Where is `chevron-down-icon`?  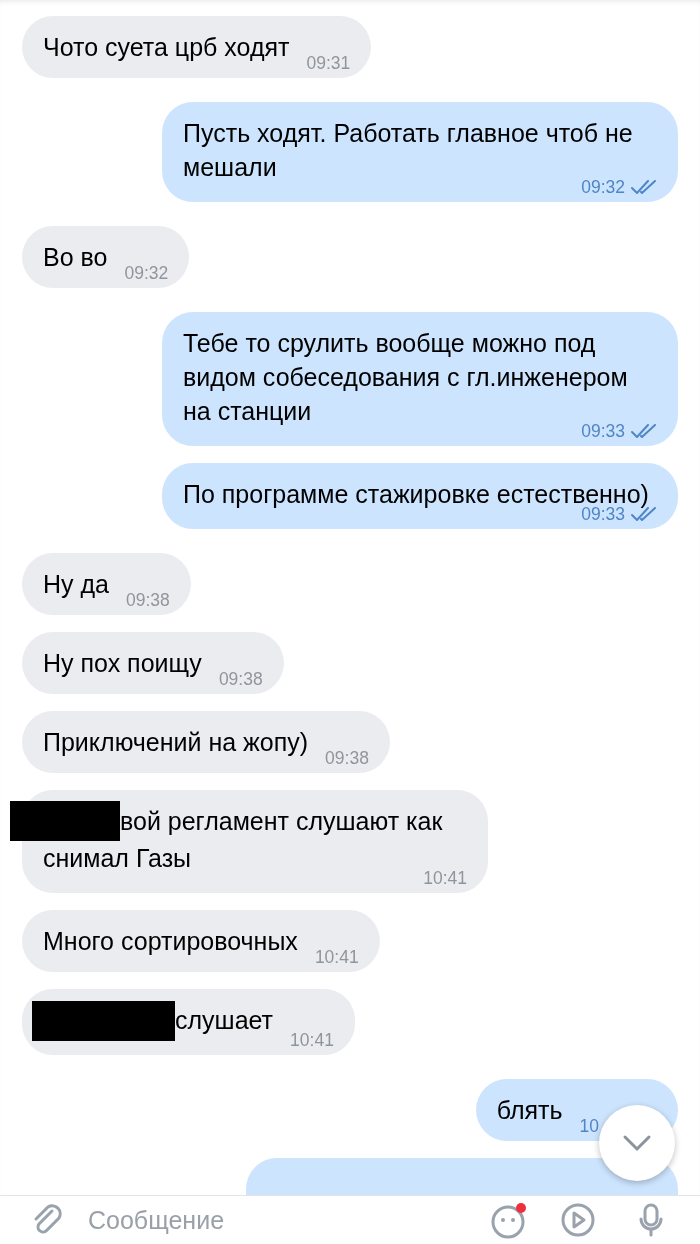 chevron-down-icon is located at coordinates (637, 1143).